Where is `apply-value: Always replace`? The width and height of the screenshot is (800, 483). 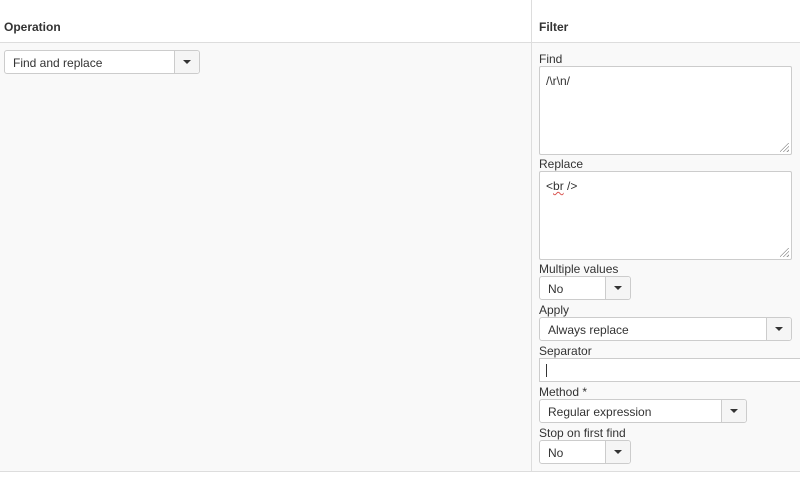
apply-value: Always replace is located at coordinates (588, 330).